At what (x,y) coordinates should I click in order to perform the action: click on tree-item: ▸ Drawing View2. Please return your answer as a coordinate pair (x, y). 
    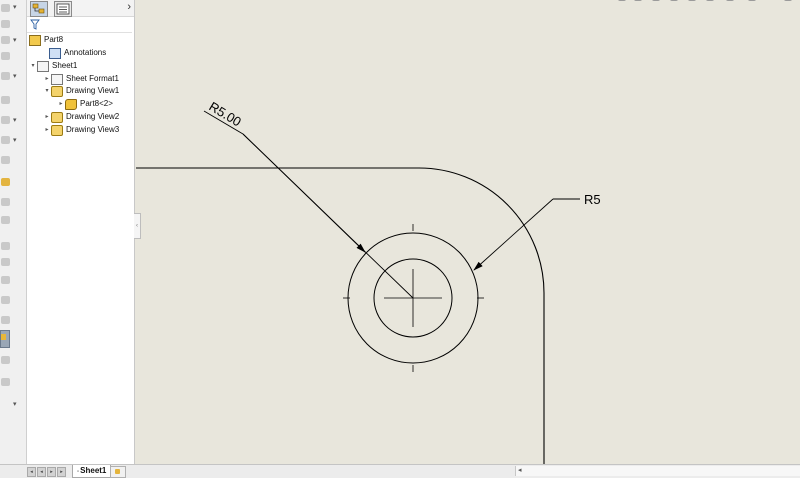
    Looking at the image, I should click on (81, 117).